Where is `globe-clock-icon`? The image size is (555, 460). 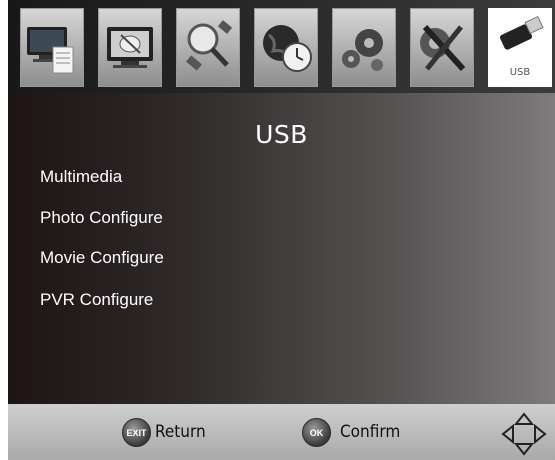
globe-clock-icon is located at coordinates (287, 48).